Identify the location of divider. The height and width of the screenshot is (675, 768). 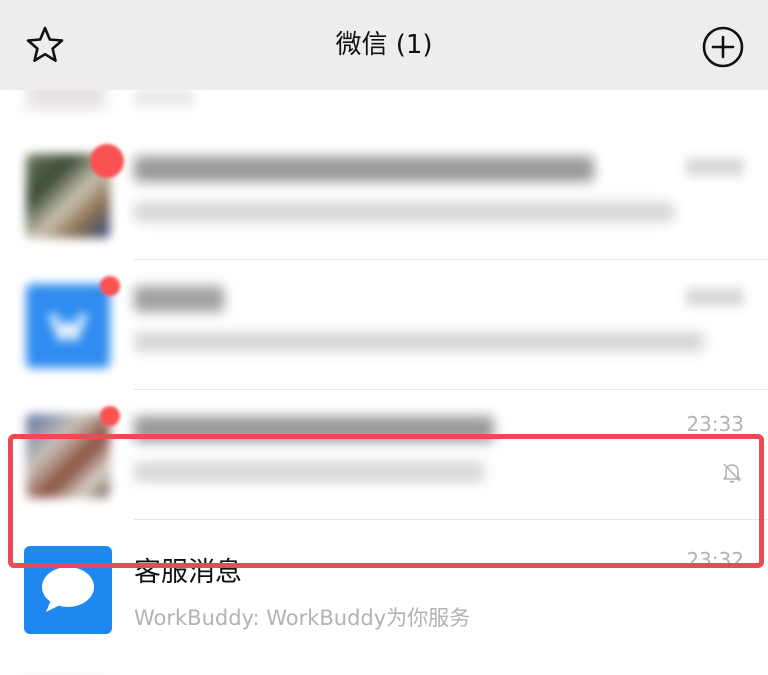
(451, 519).